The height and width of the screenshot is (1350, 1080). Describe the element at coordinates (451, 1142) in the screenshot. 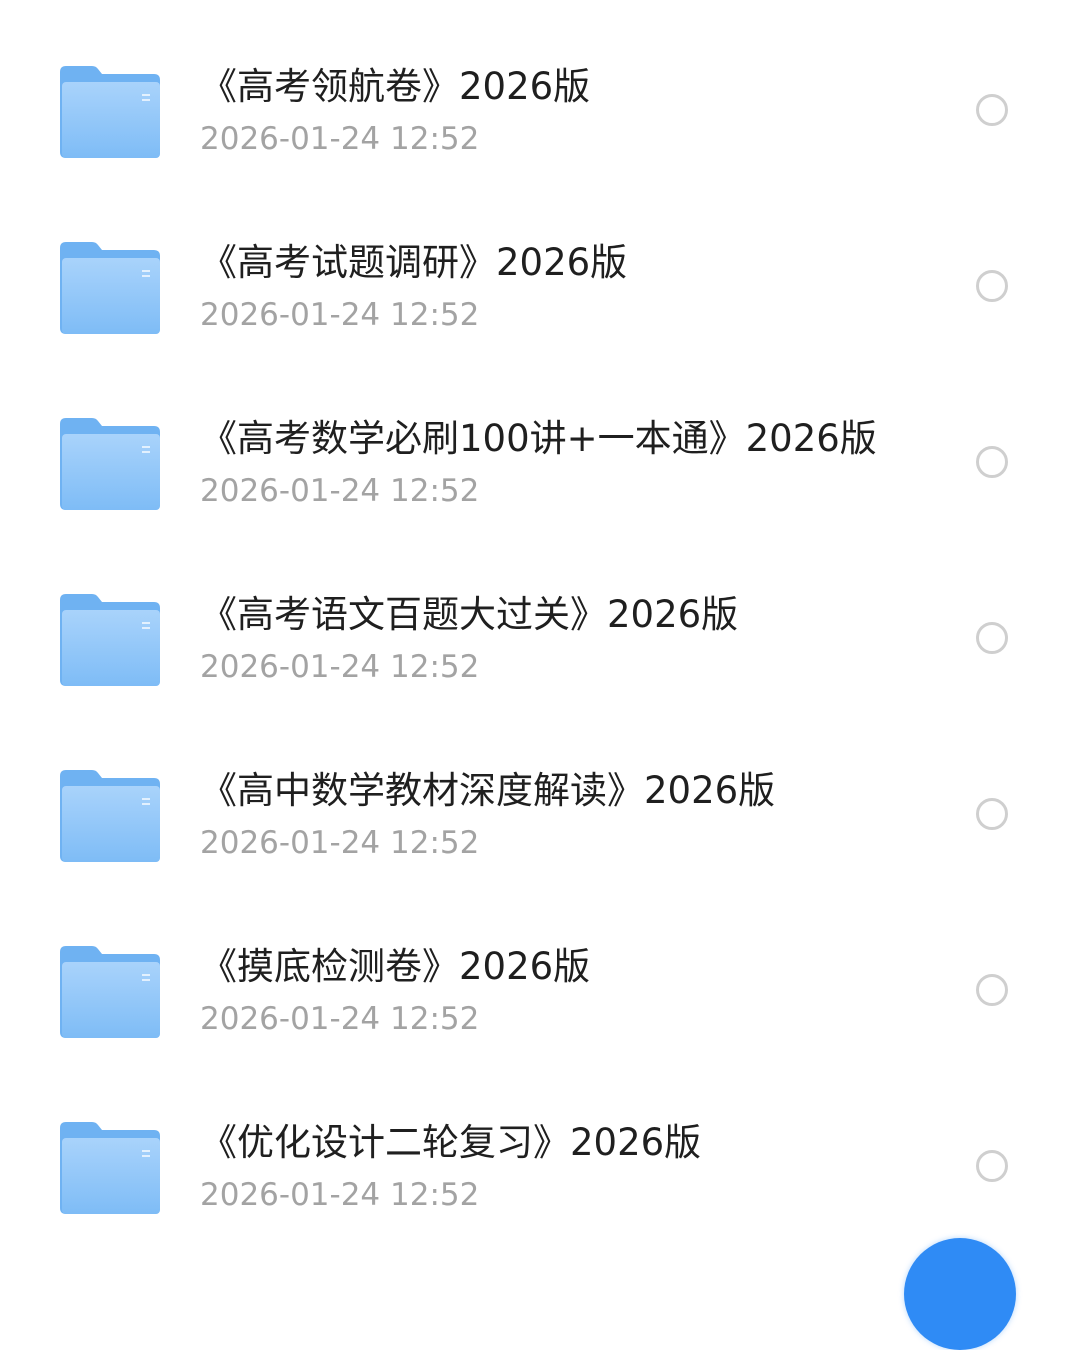

I see `file-name: 《优化设计二轮复习》2026版` at that location.